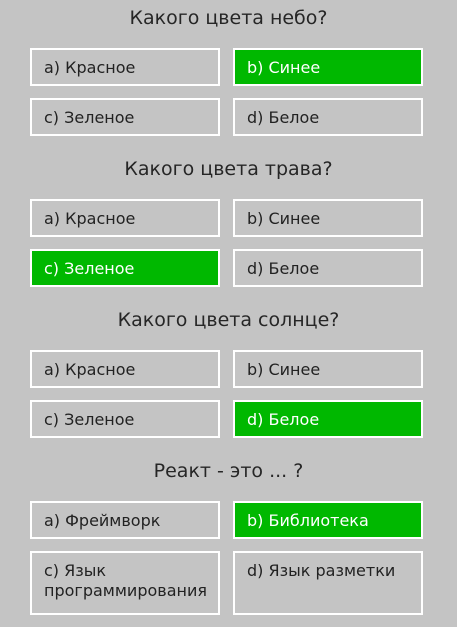  What do you see at coordinates (328, 583) in the screenshot?
I see `answer-d: d) Язык разметки` at bounding box center [328, 583].